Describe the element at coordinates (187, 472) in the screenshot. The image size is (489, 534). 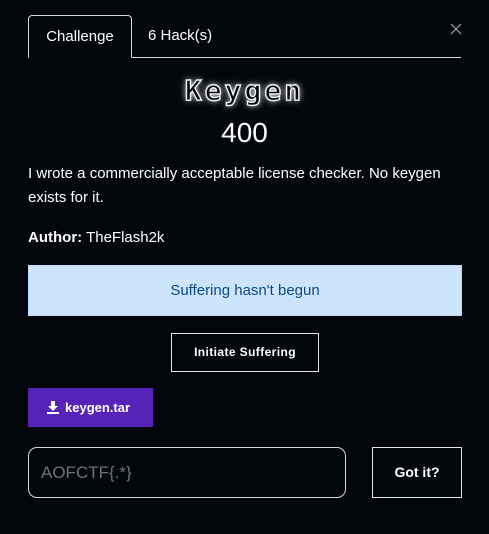
I see `flag-input` at that location.